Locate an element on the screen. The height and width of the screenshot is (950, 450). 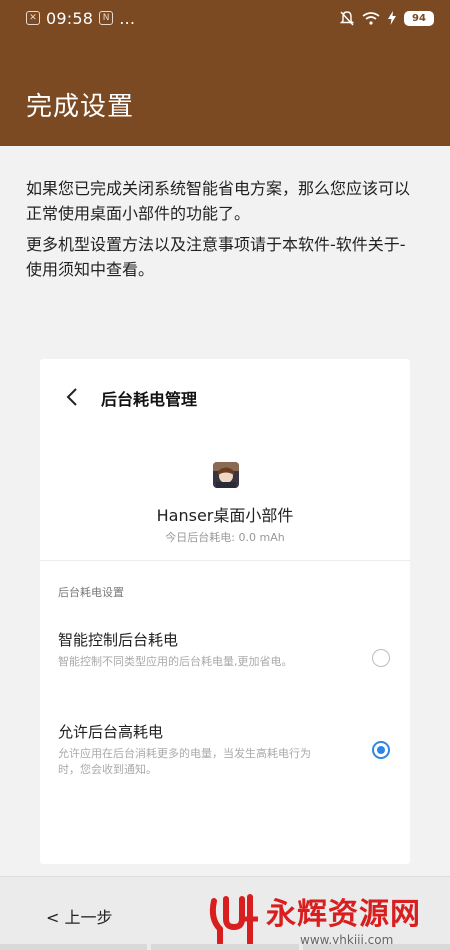
status-time: 09:58 is located at coordinates (70, 18).